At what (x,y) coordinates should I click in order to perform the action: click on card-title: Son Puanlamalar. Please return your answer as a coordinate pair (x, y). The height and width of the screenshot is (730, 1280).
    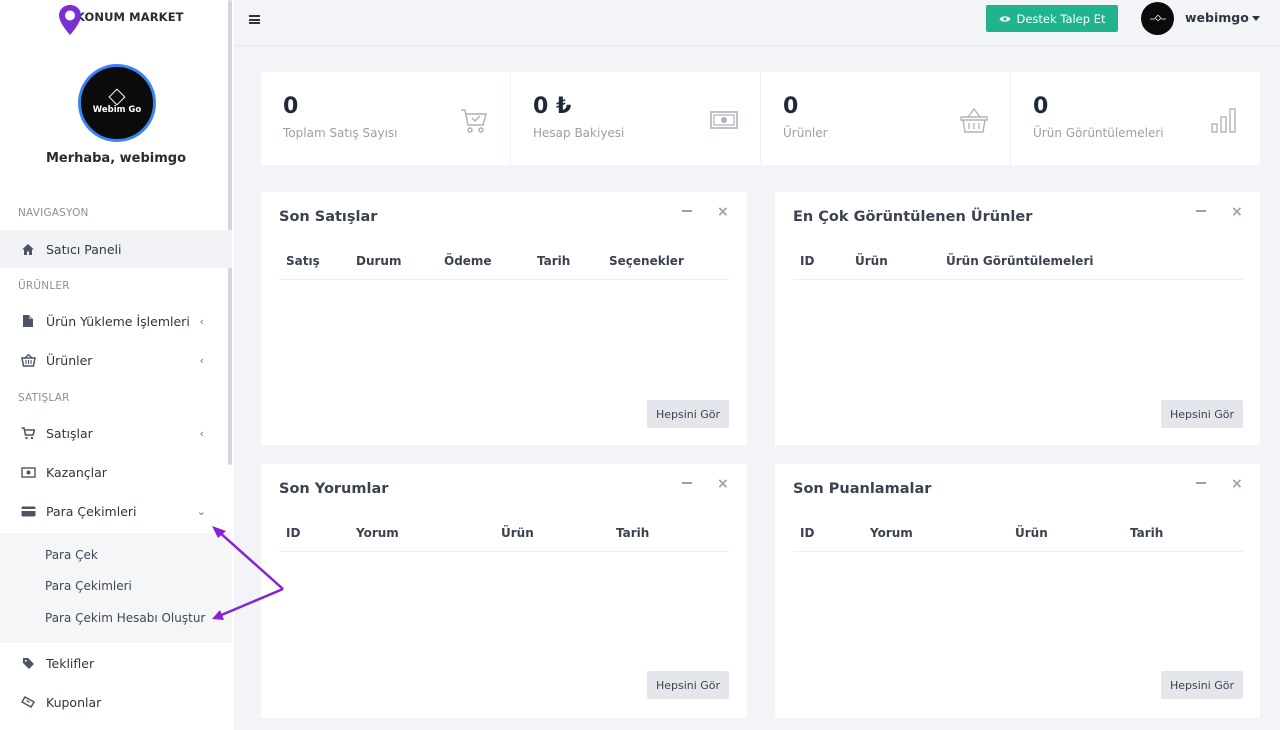
    Looking at the image, I should click on (862, 489).